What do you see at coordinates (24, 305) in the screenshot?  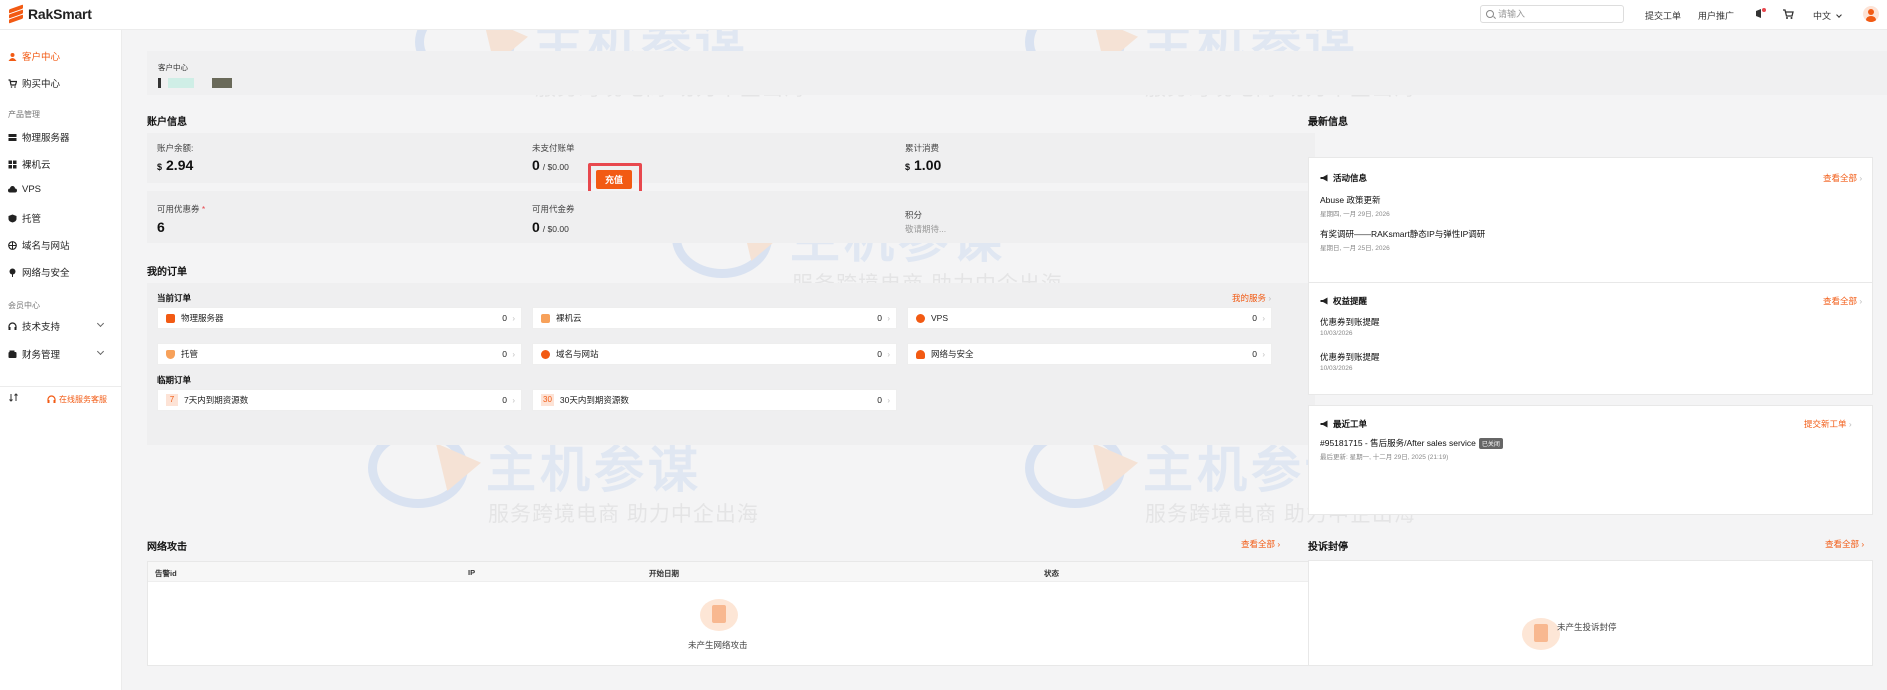 I see `sidebar-group-member: 会员中心` at bounding box center [24, 305].